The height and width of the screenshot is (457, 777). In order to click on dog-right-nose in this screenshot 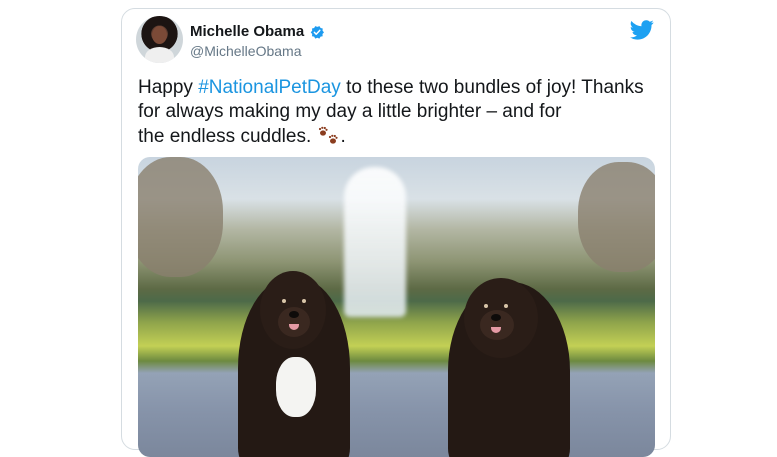, I will do `click(496, 317)`.